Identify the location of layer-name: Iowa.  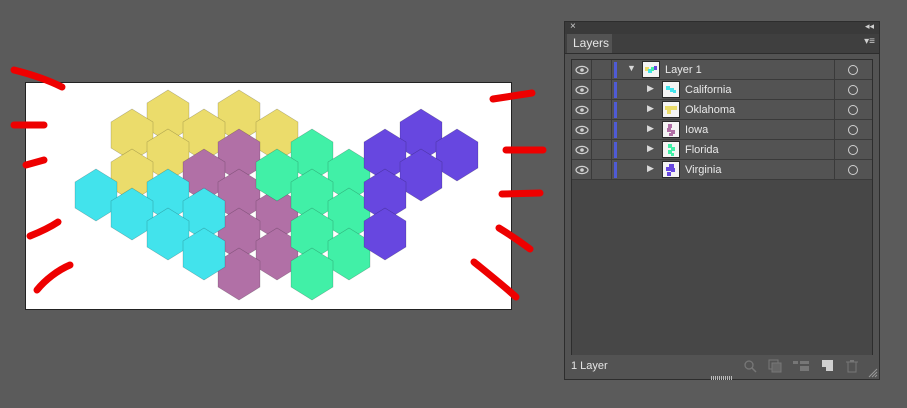
(696, 130).